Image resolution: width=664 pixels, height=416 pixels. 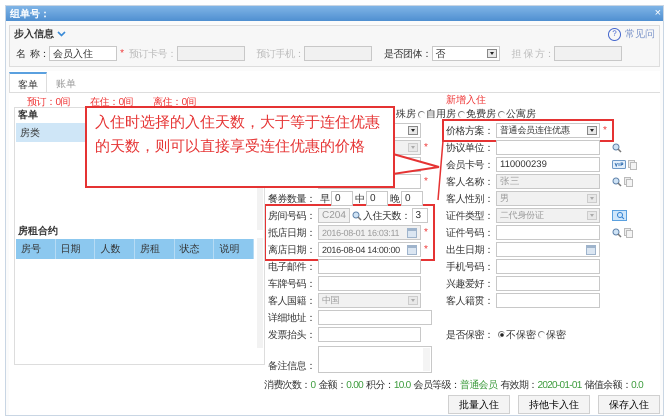 I want to click on input-field: 会员入住, so click(x=83, y=53).